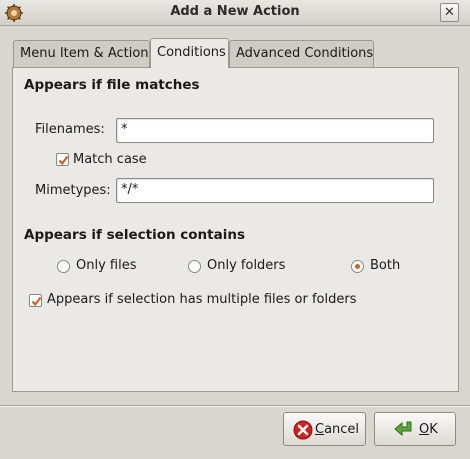 The width and height of the screenshot is (470, 459). I want to click on tab-menu-item-action: Menu Item & Action, so click(81, 53).